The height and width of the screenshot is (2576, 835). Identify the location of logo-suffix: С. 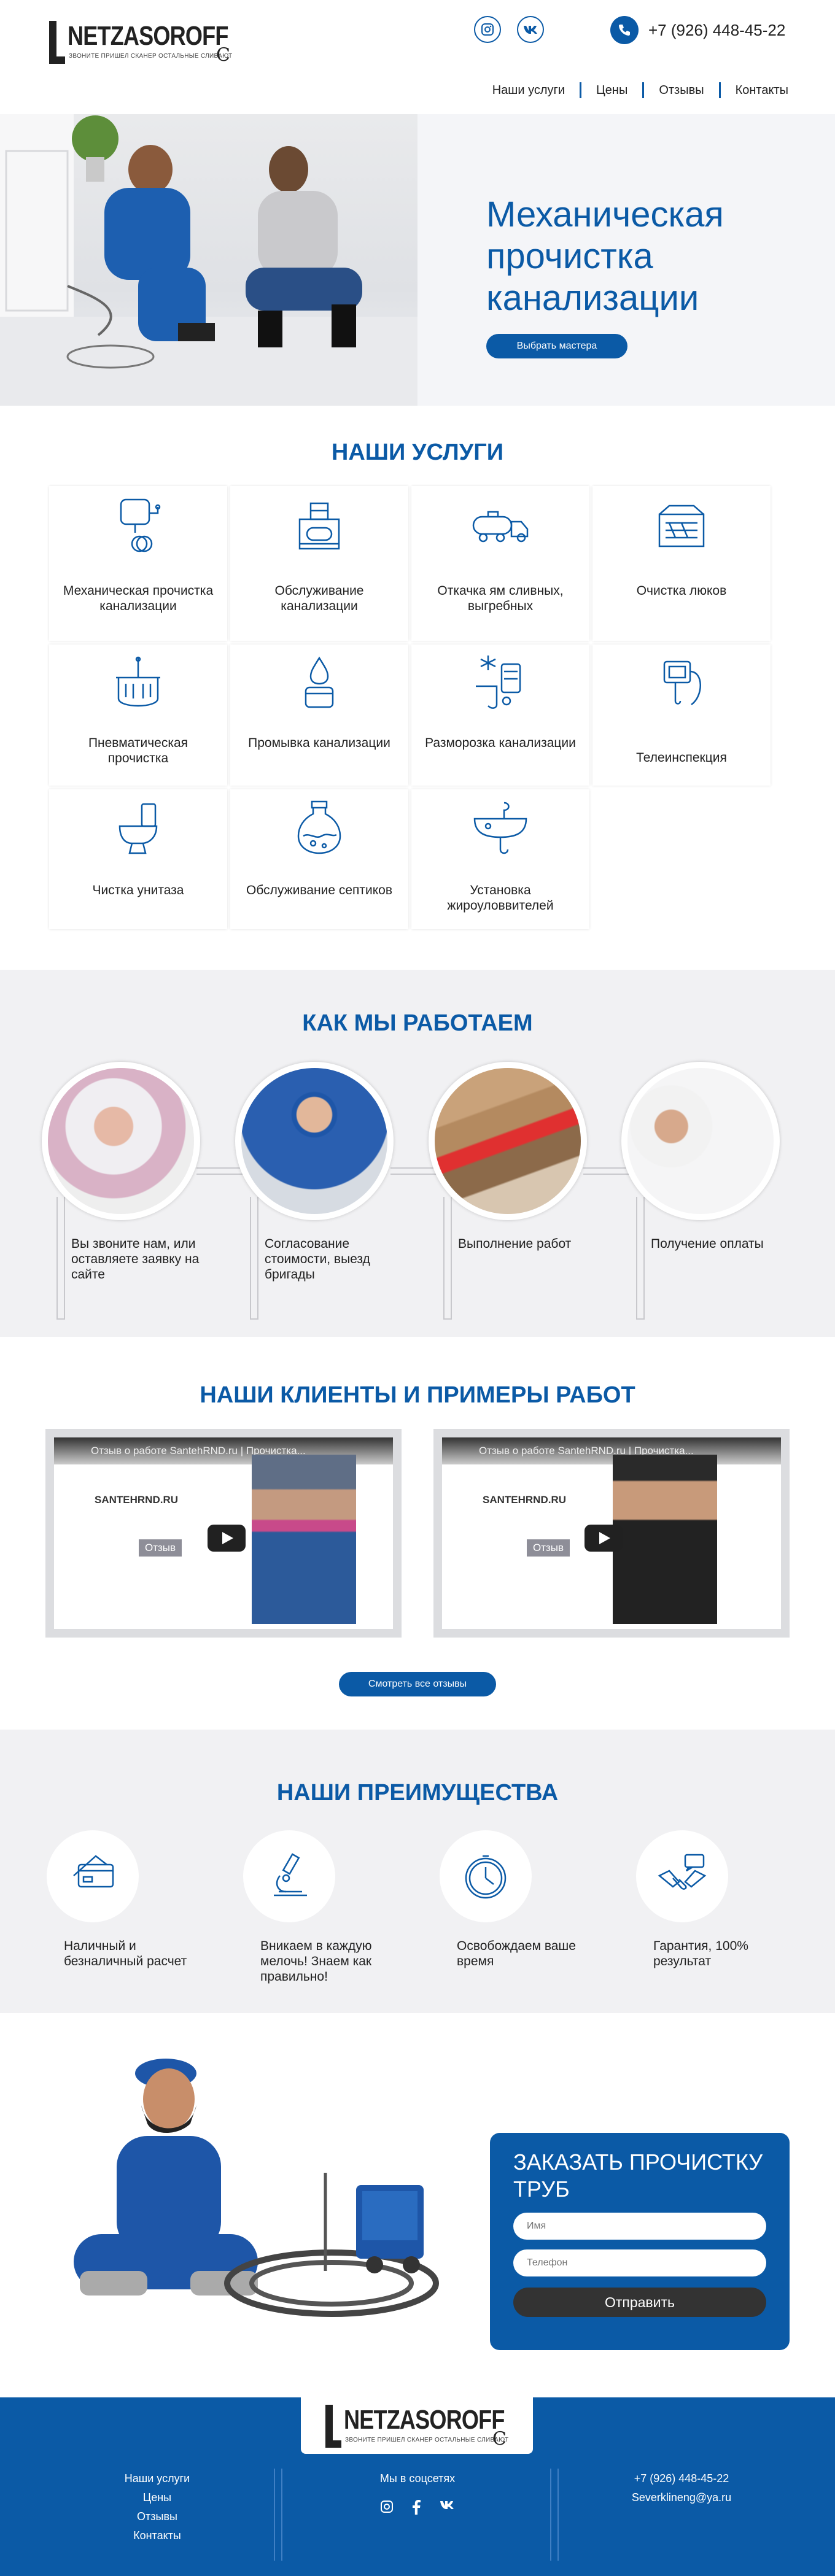
(223, 55).